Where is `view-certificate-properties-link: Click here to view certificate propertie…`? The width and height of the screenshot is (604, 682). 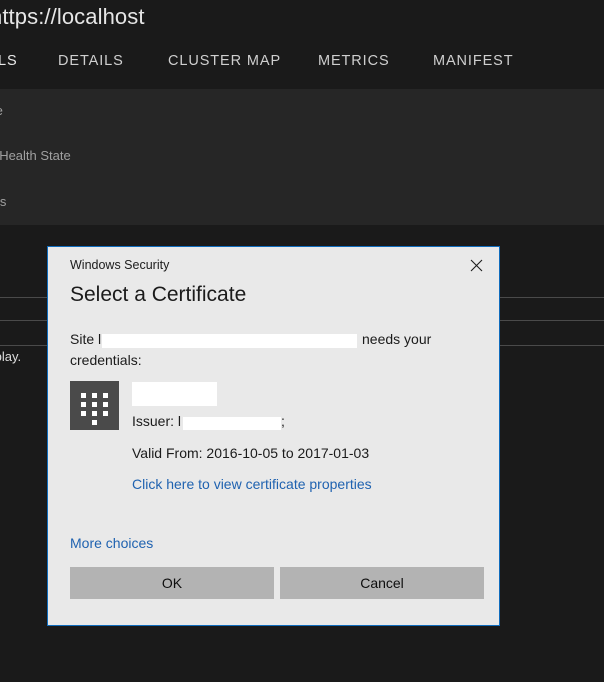 view-certificate-properties-link: Click here to view certificate propertie… is located at coordinates (252, 484).